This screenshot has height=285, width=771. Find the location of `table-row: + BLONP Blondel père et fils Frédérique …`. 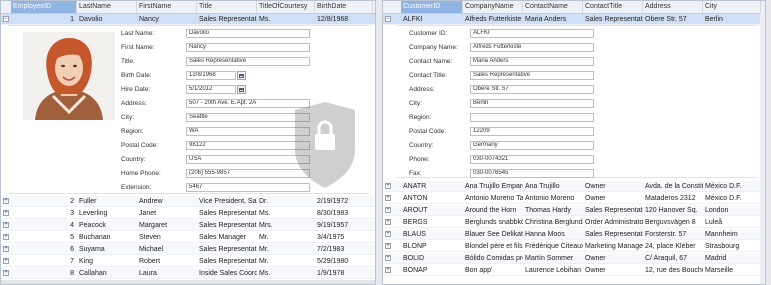

table-row: + BLONP Blondel père et fils Frédérique … is located at coordinates (574, 246).